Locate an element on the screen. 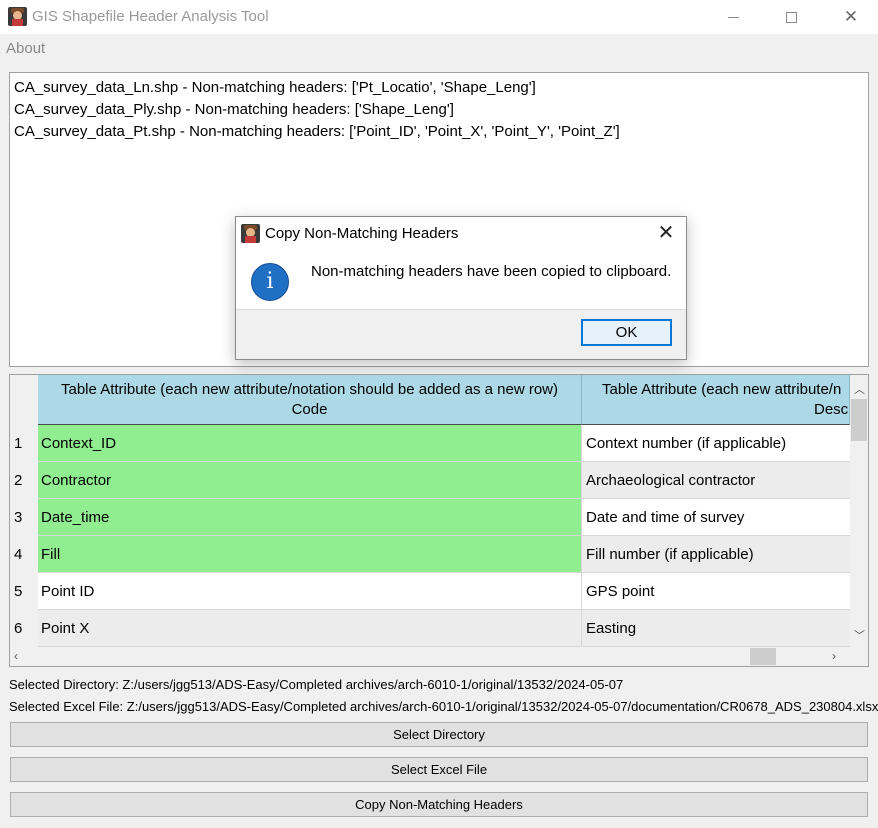 This screenshot has height=828, width=878. table-corner is located at coordinates (24, 400).